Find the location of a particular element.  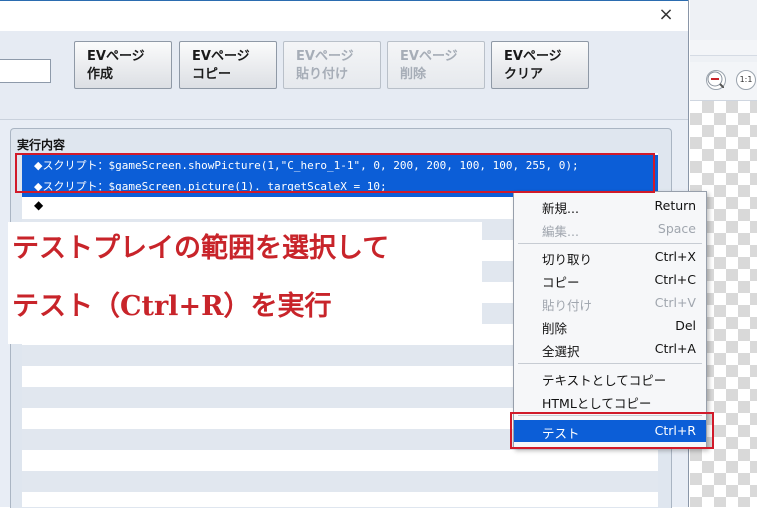

ev-page-copy-button: EVページ コピー is located at coordinates (228, 65).